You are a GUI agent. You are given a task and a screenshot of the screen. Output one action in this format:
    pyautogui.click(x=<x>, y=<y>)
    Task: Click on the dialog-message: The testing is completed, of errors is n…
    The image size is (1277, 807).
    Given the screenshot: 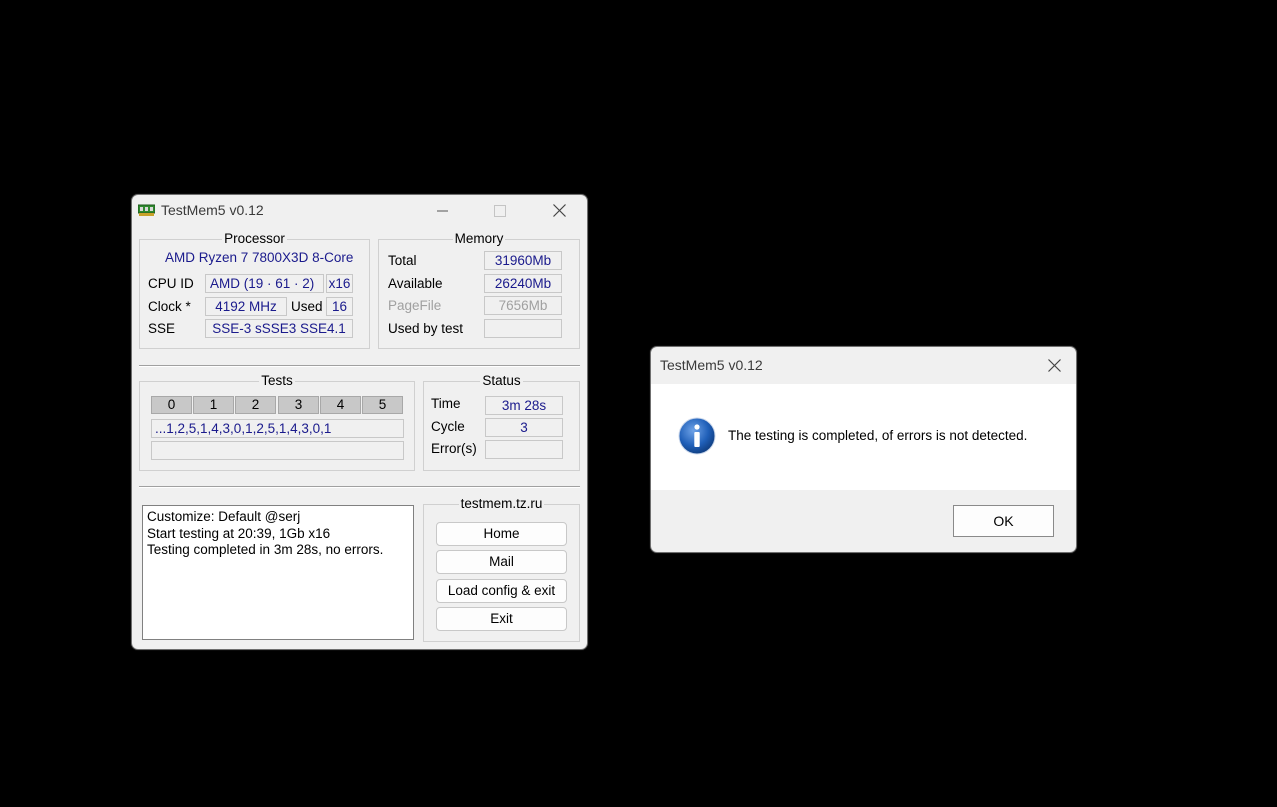 What is the action you would take?
    pyautogui.click(x=878, y=435)
    